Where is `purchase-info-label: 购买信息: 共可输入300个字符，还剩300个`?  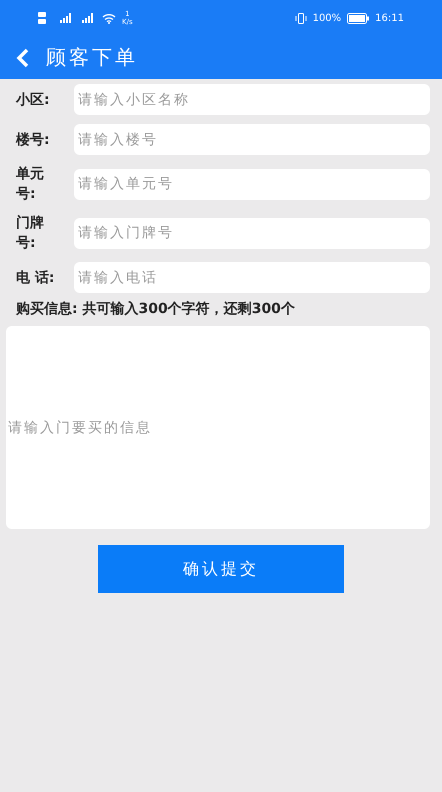
purchase-info-label: 购买信息: 共可输入300个字符，还剩300个 is located at coordinates (155, 309).